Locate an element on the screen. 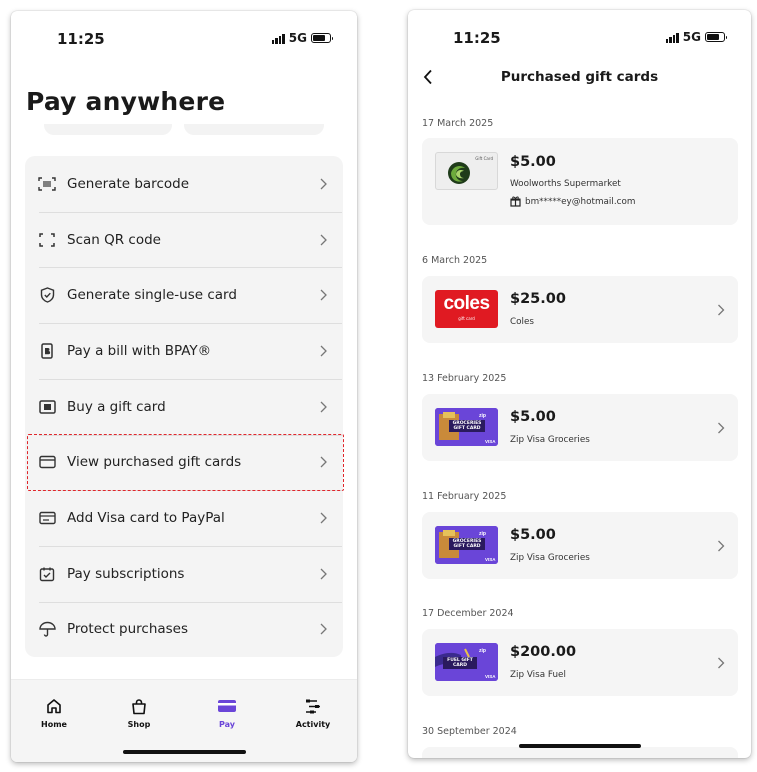 The height and width of the screenshot is (772, 757). menu-item-label: Generate barcode is located at coordinates (128, 183).